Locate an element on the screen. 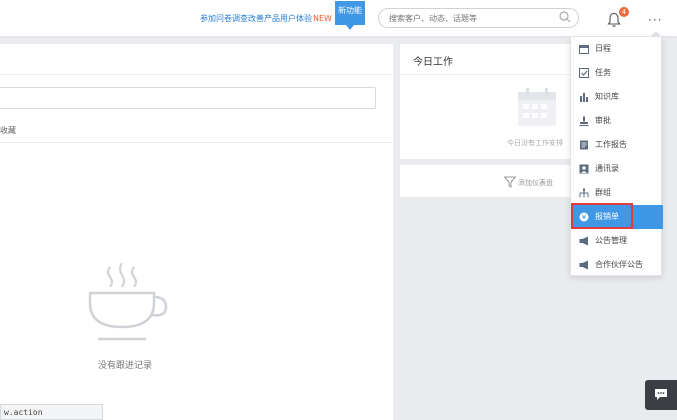 The width and height of the screenshot is (677, 420). menu-item-partner-announcement: 合作伙伴公告 is located at coordinates (617, 265).